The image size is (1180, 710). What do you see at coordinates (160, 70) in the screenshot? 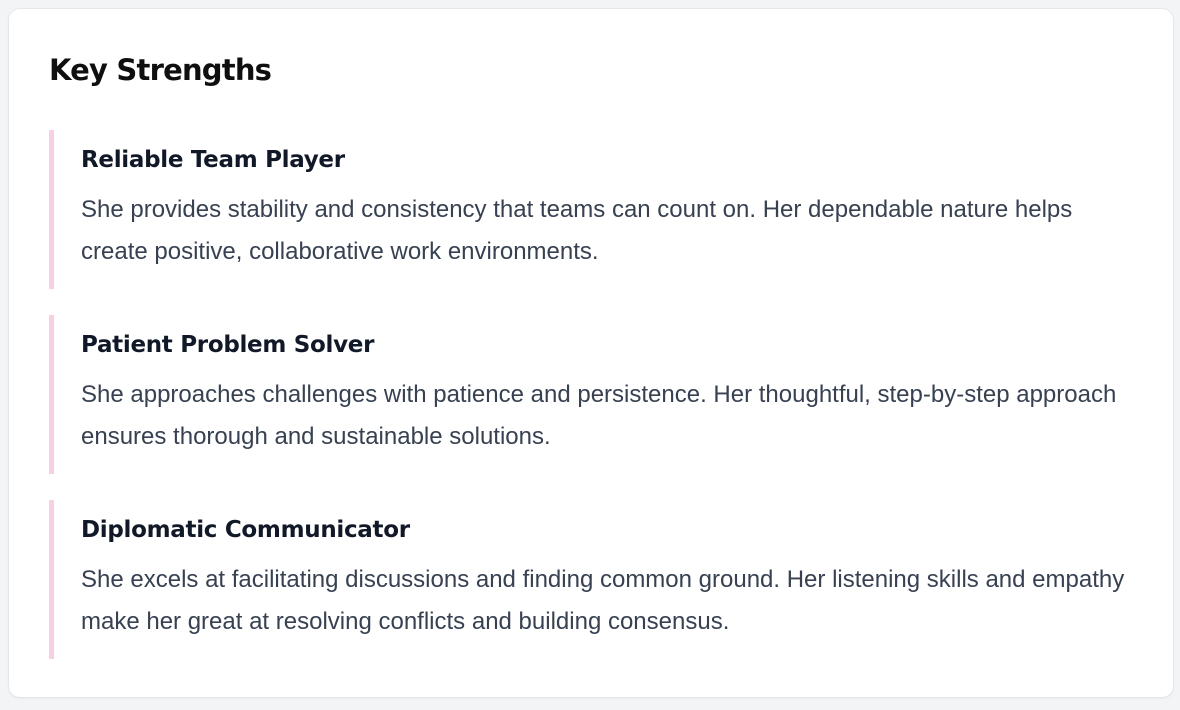
I see `section-title: Key Strengths` at bounding box center [160, 70].